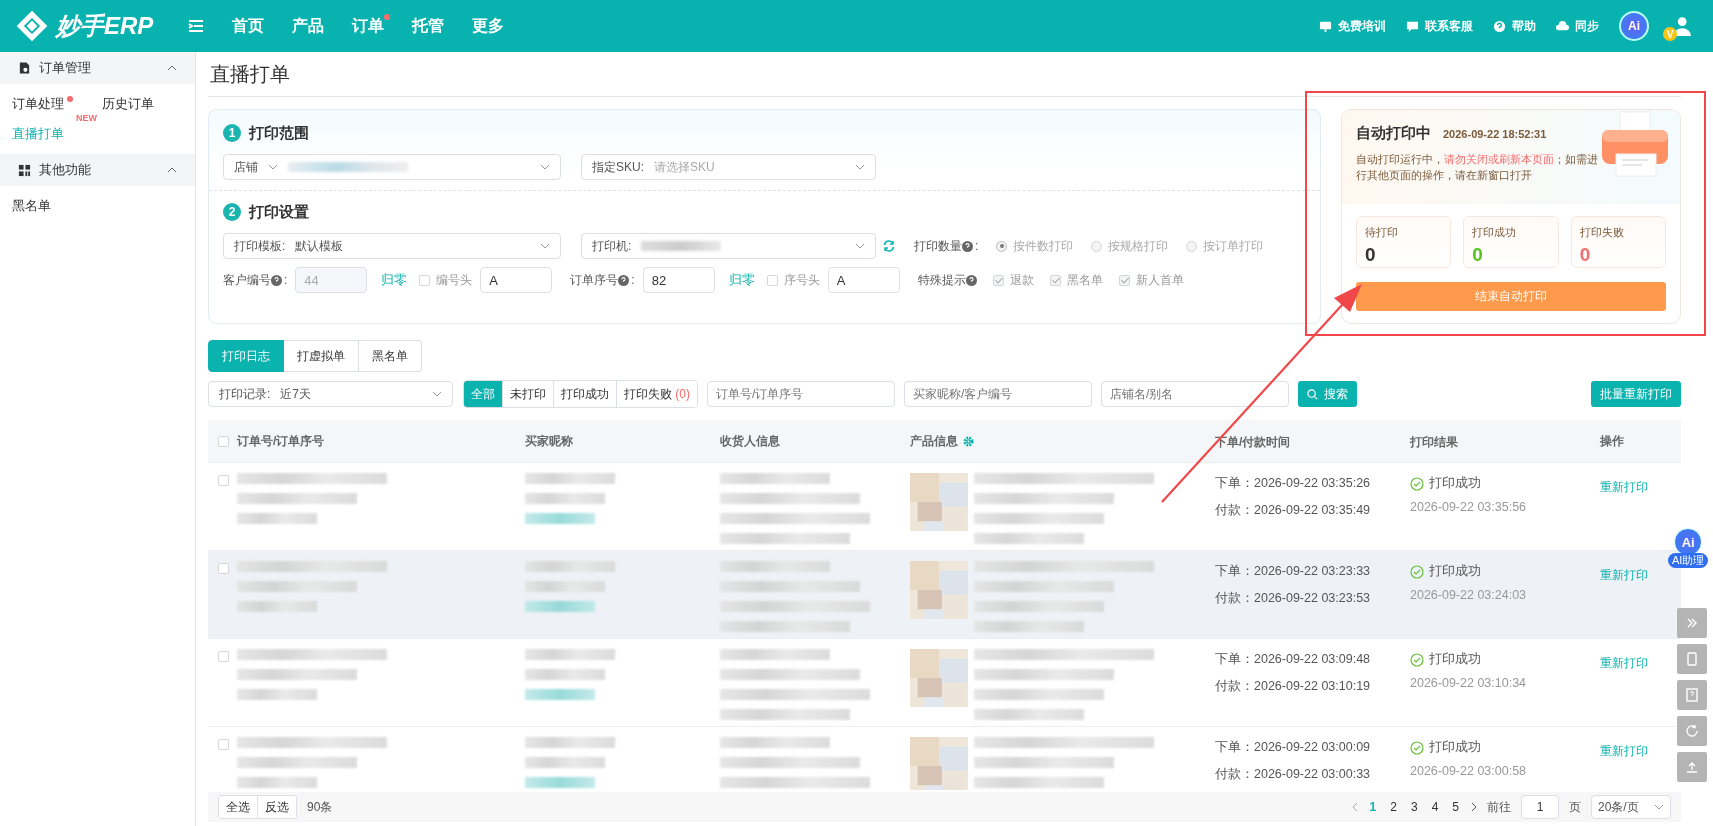 Image resolution: width=1713 pixels, height=826 pixels. What do you see at coordinates (1293, 510) in the screenshot?
I see `payment-time: 付款：2026-09-22 03:35:49` at bounding box center [1293, 510].